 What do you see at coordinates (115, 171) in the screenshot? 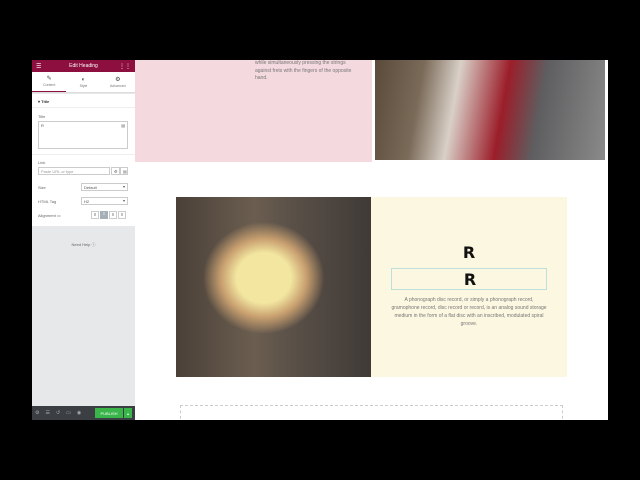
I see `link-options-icon: ⚙` at bounding box center [115, 171].